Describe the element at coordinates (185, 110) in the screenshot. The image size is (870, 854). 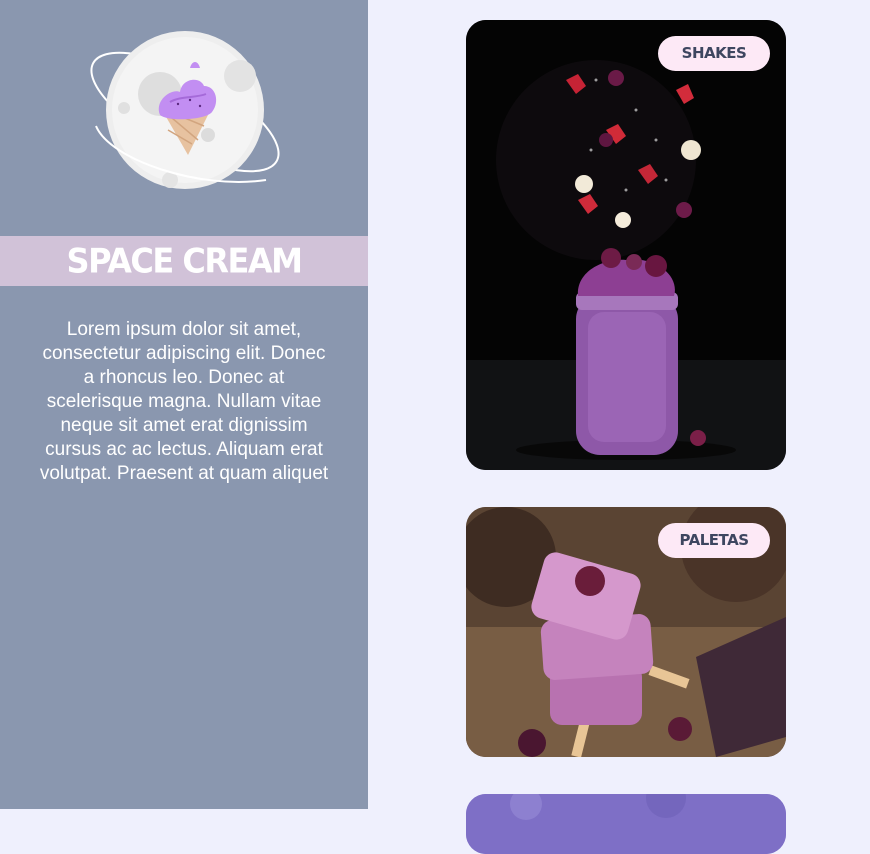
I see `ice-cream-planet-icon` at that location.